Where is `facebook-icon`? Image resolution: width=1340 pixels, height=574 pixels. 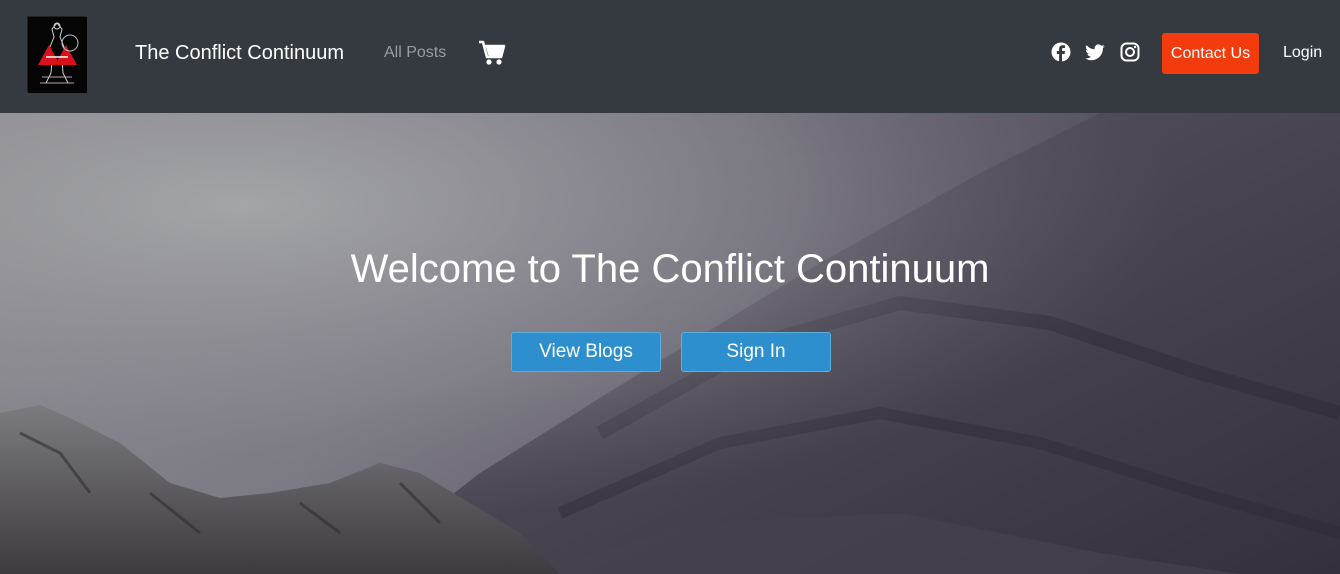
facebook-icon is located at coordinates (1061, 52).